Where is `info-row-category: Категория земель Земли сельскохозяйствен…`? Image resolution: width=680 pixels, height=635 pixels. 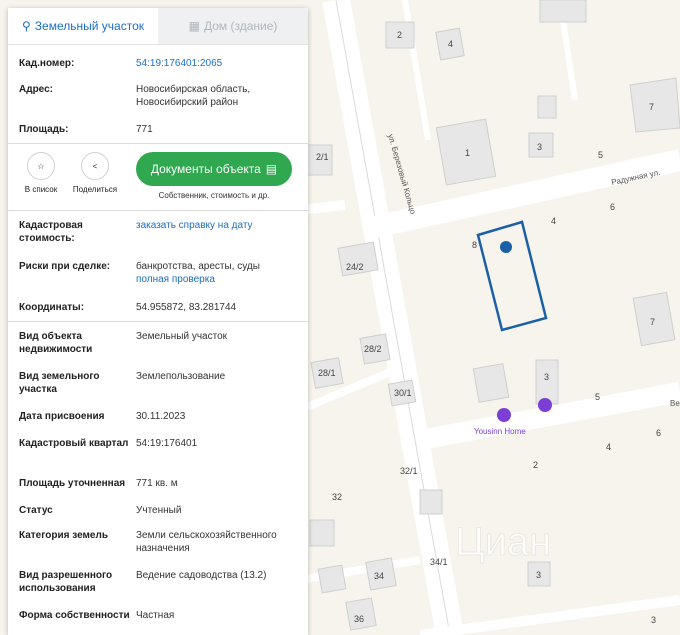
info-row-category: Категория земель Земли сельскохозяйствен… is located at coordinates (158, 549).